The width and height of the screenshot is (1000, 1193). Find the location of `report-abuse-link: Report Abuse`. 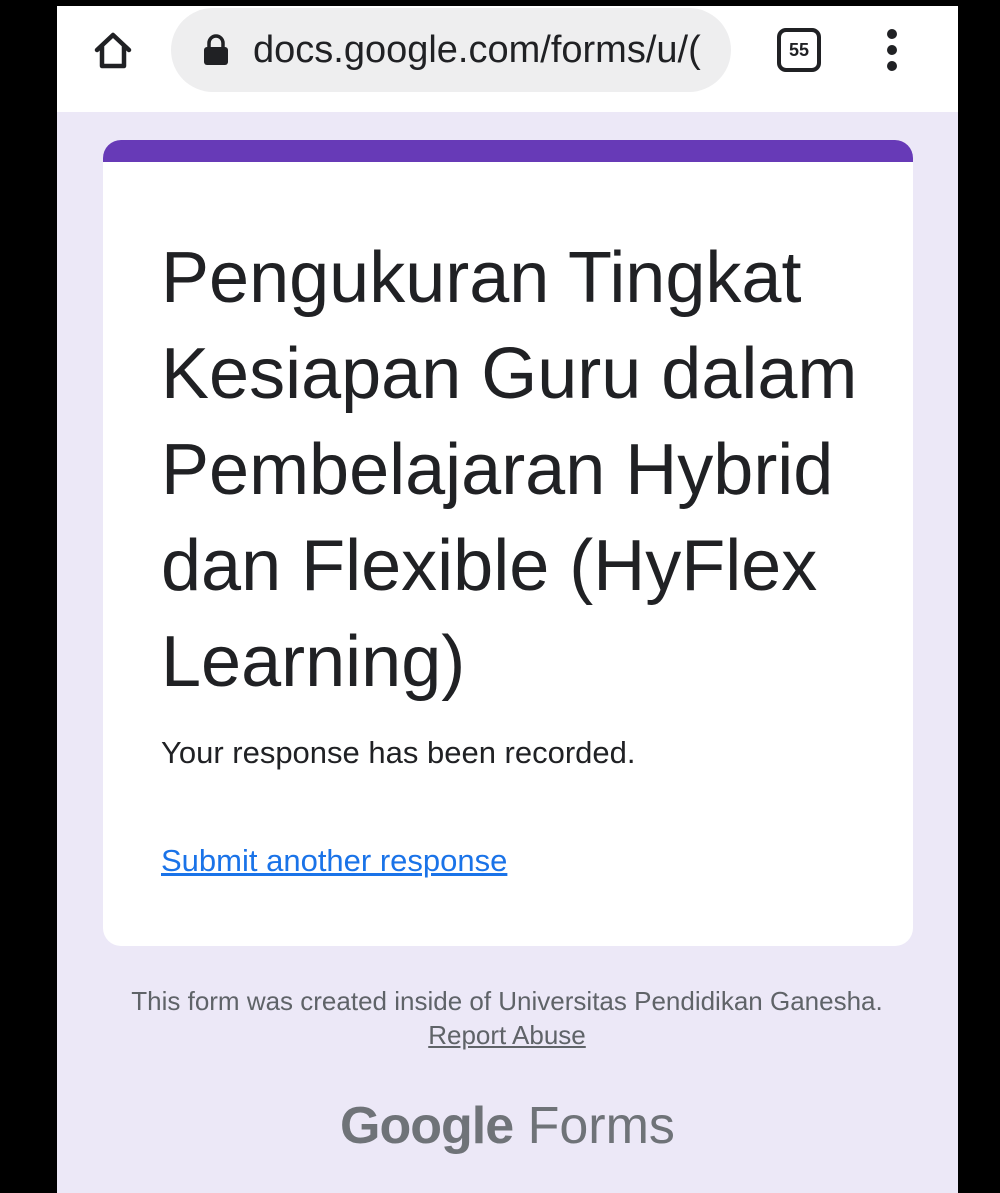

report-abuse-link: Report Abuse is located at coordinates (507, 1035).